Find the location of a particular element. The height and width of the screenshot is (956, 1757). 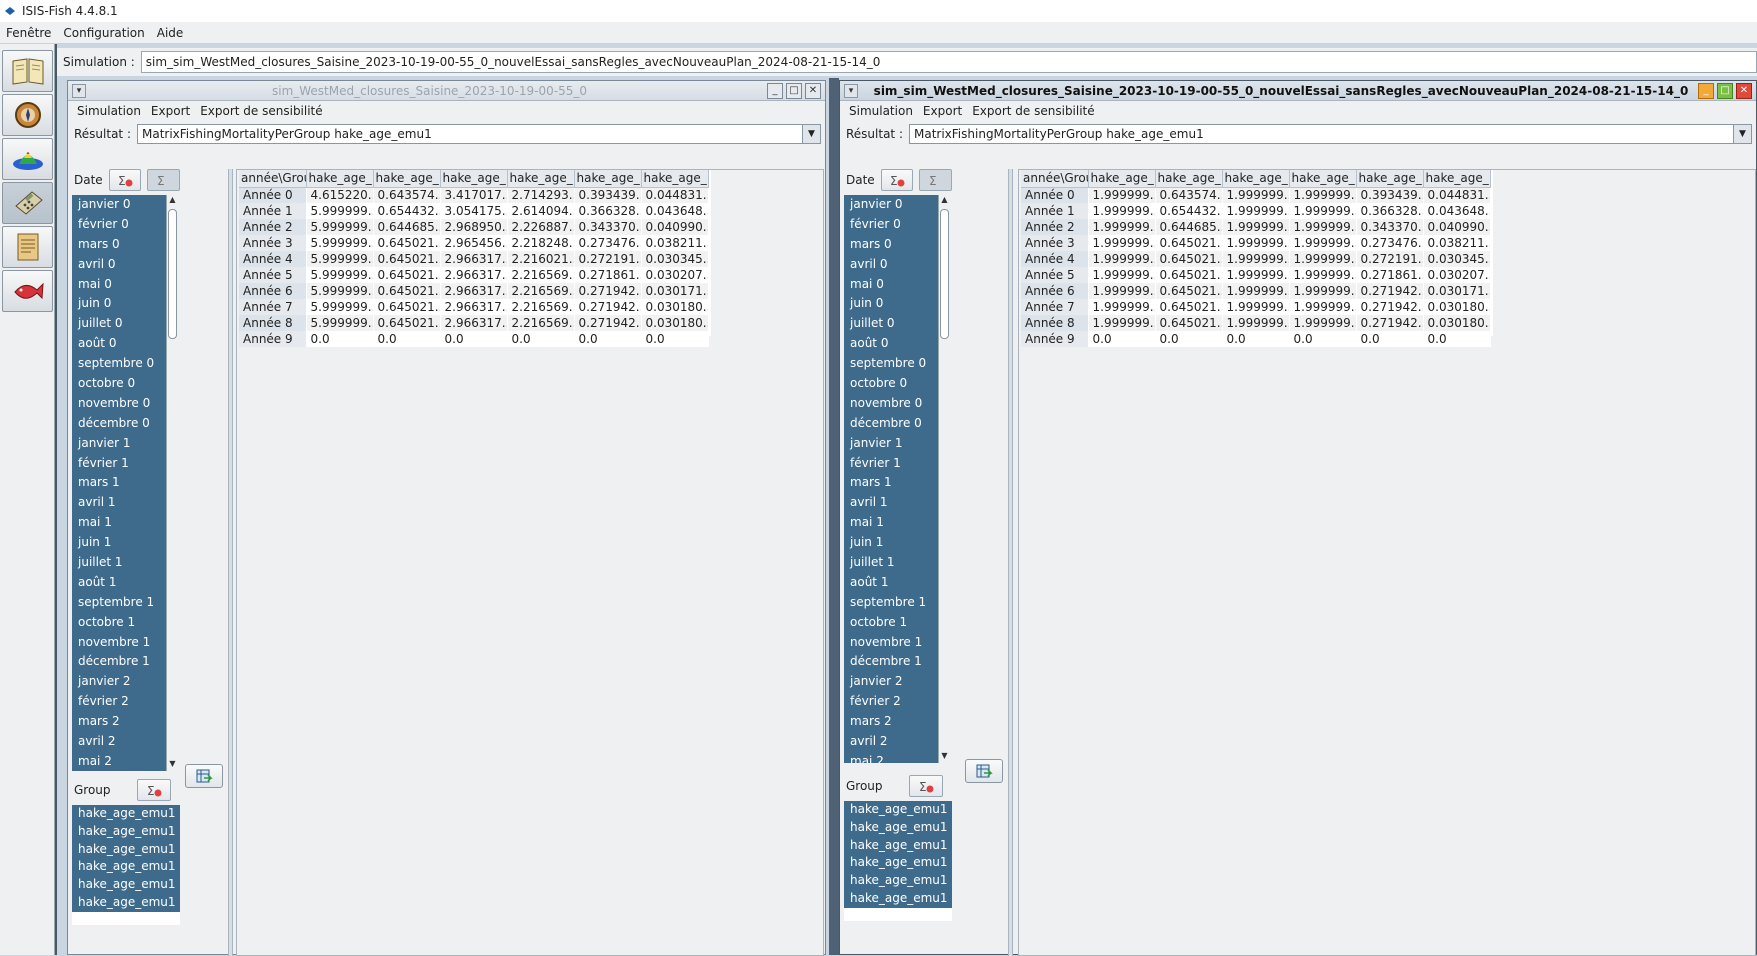

notes-button is located at coordinates (27, 247).